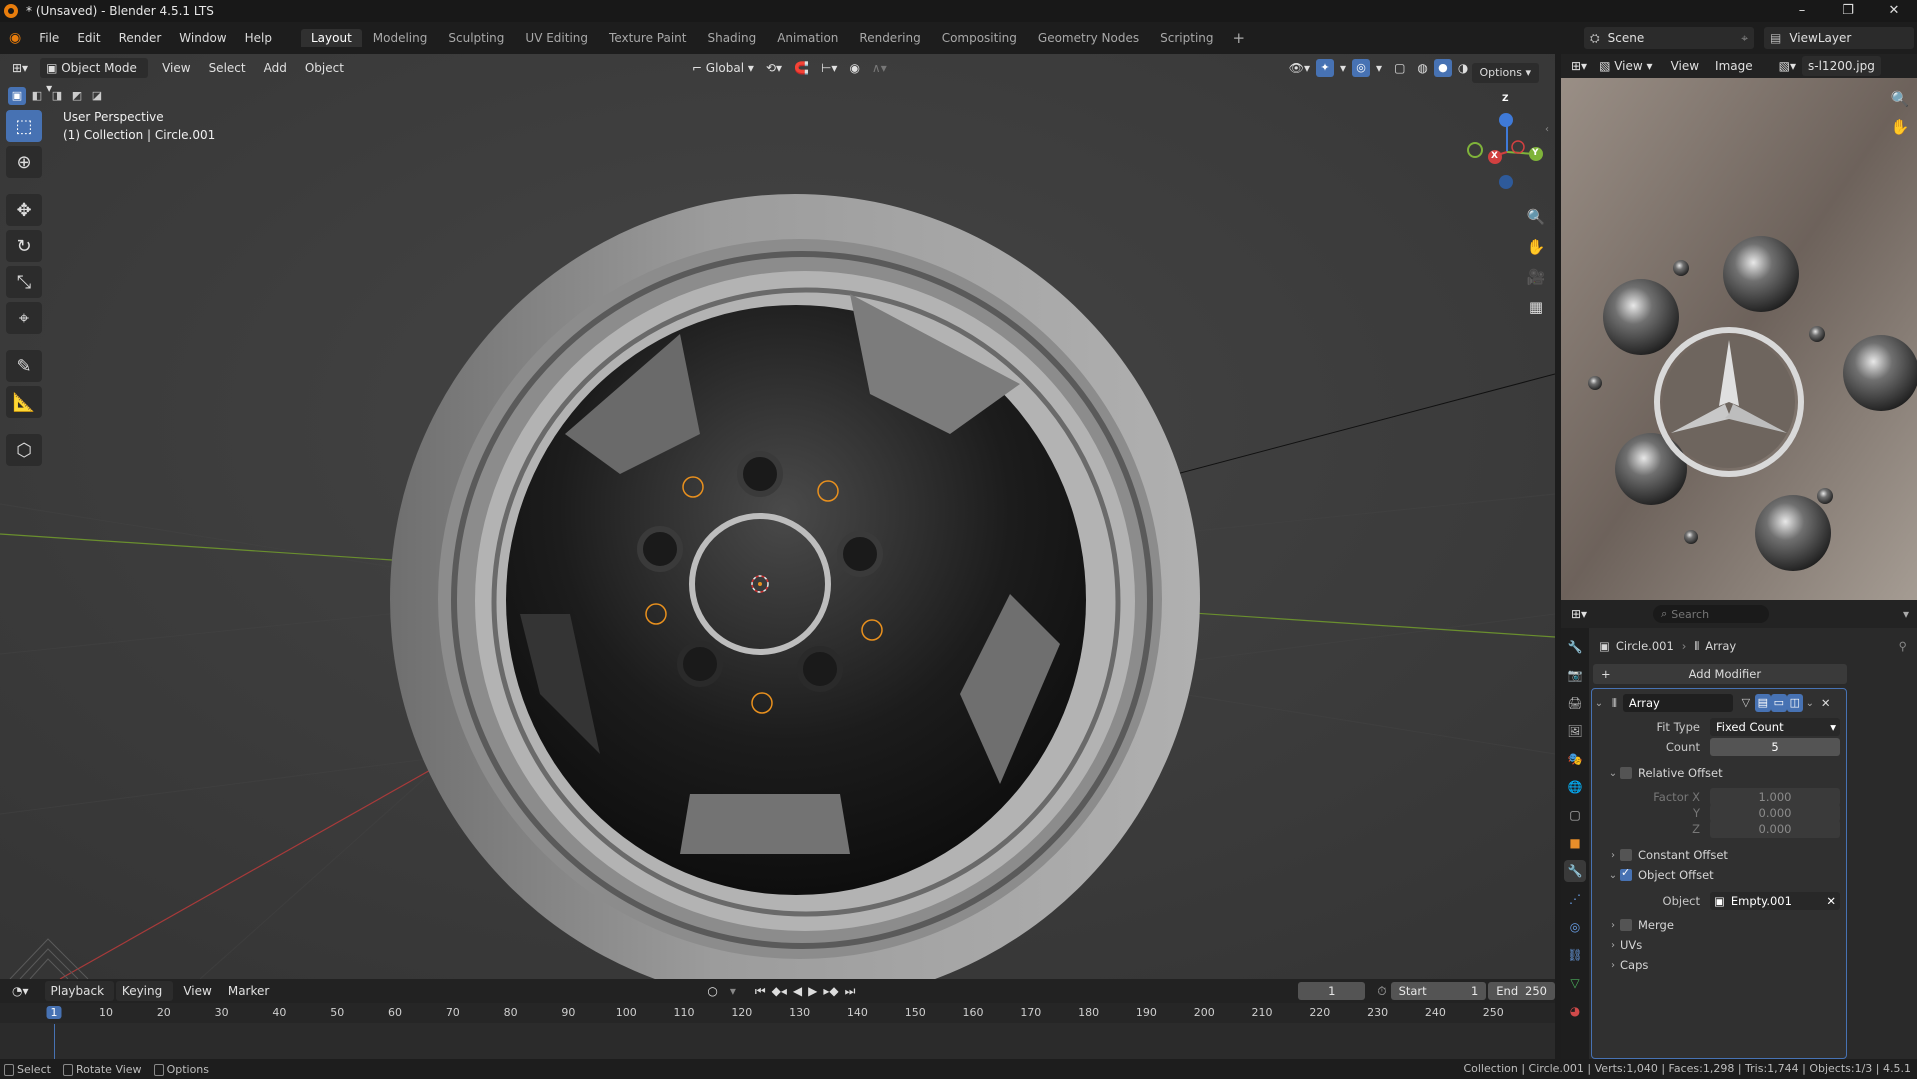 This screenshot has width=1917, height=1079. Describe the element at coordinates (733, 991) in the screenshot. I see `keying-dropdown-icon: ▾` at that location.